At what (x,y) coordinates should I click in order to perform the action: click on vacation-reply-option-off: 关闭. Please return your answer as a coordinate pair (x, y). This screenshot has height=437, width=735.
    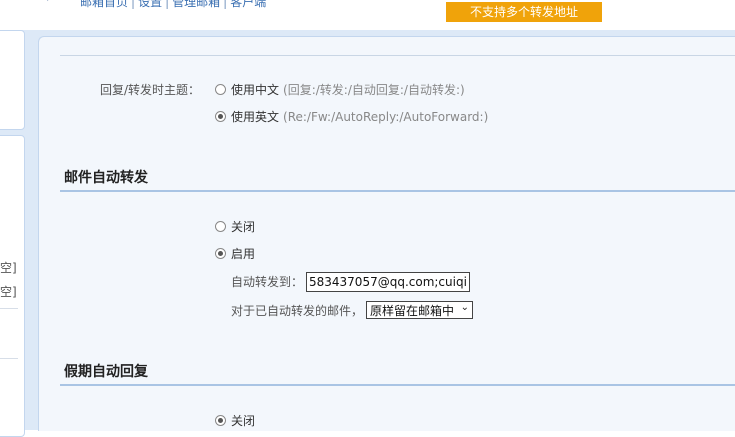
    Looking at the image, I should click on (235, 420).